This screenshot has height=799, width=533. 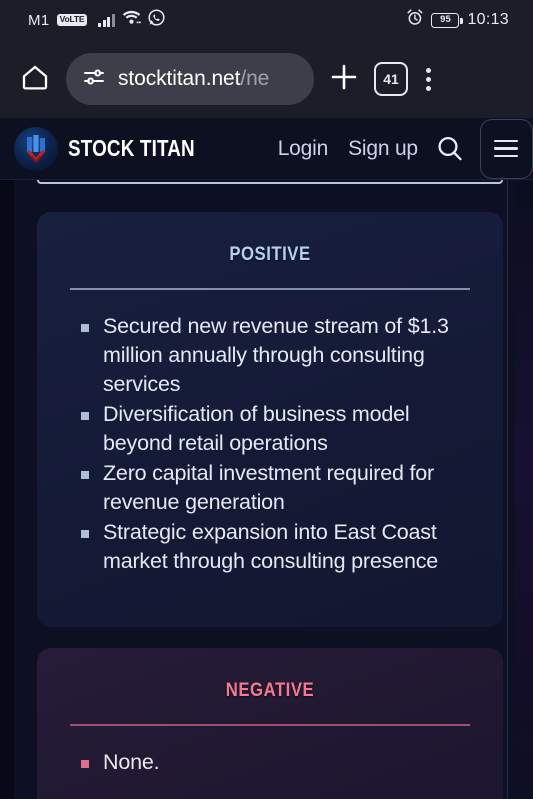 I want to click on battery-level-label: 95, so click(x=445, y=20).